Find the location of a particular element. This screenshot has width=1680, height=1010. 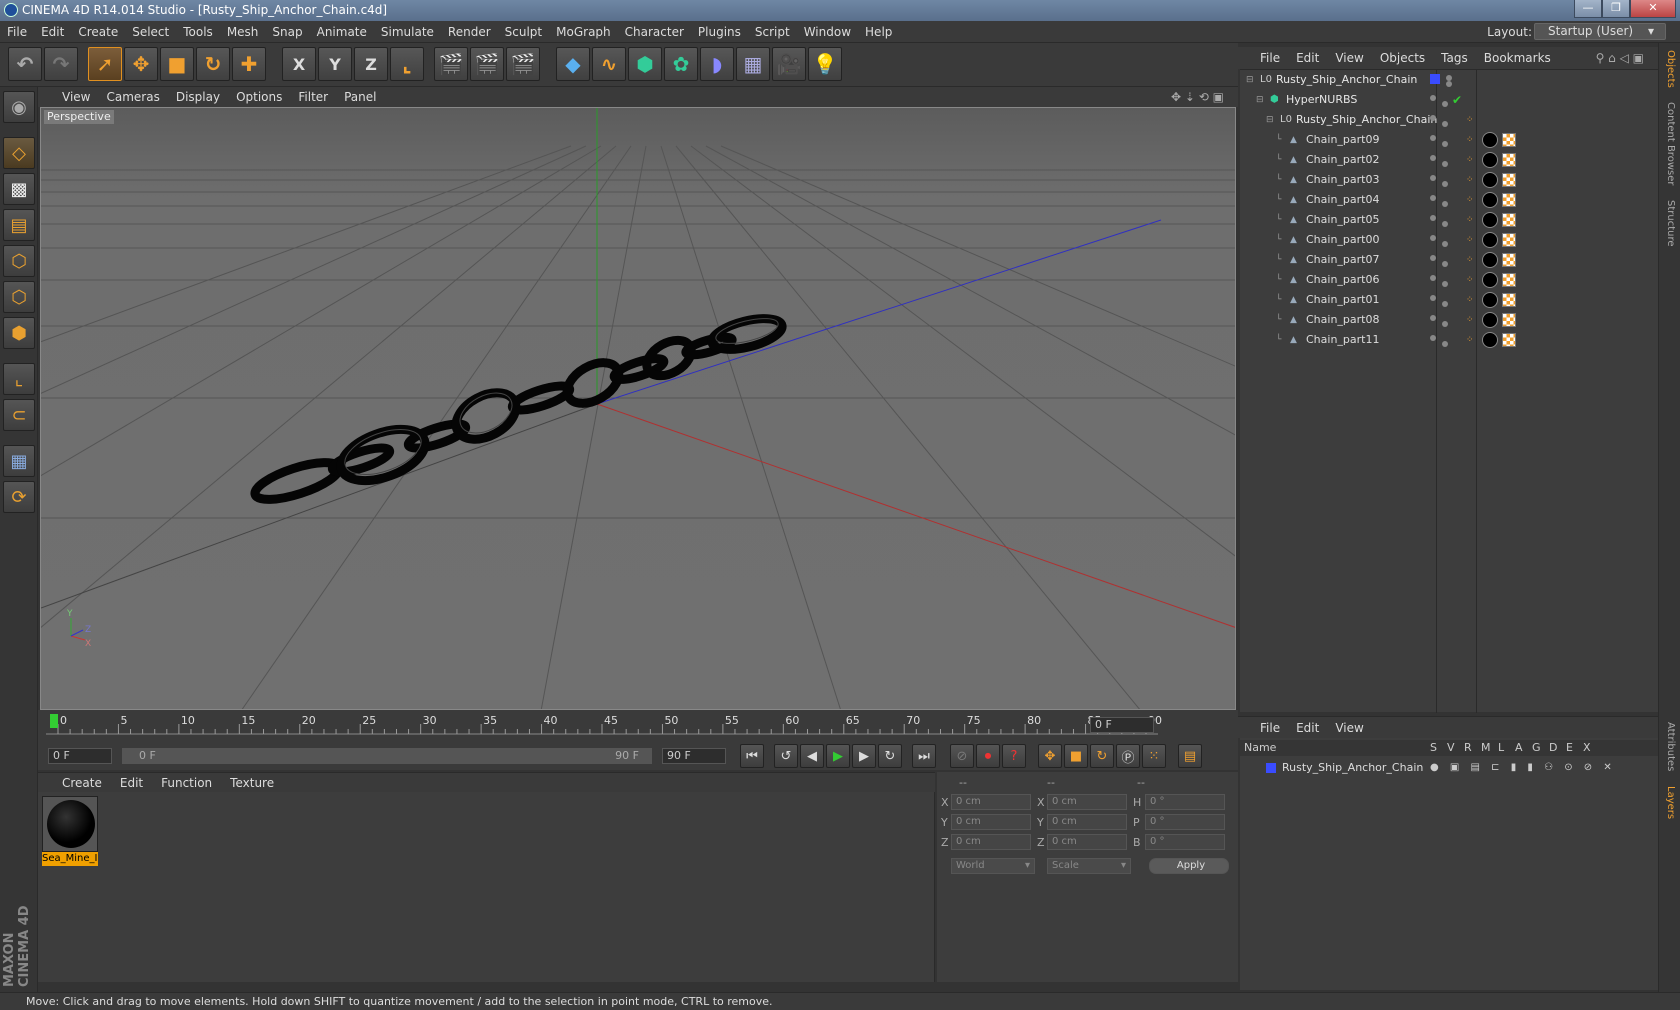

menu-edit: Edit is located at coordinates (52, 32).